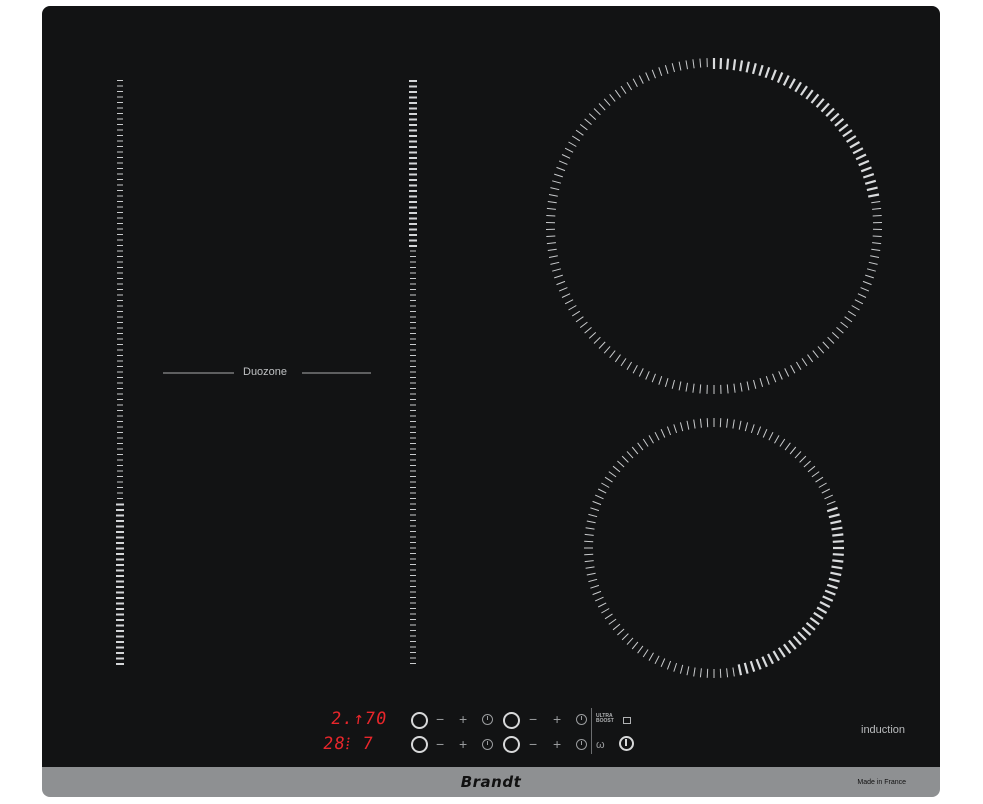  What do you see at coordinates (600, 745) in the screenshot?
I see `keep-warm-icon: ω` at bounding box center [600, 745].